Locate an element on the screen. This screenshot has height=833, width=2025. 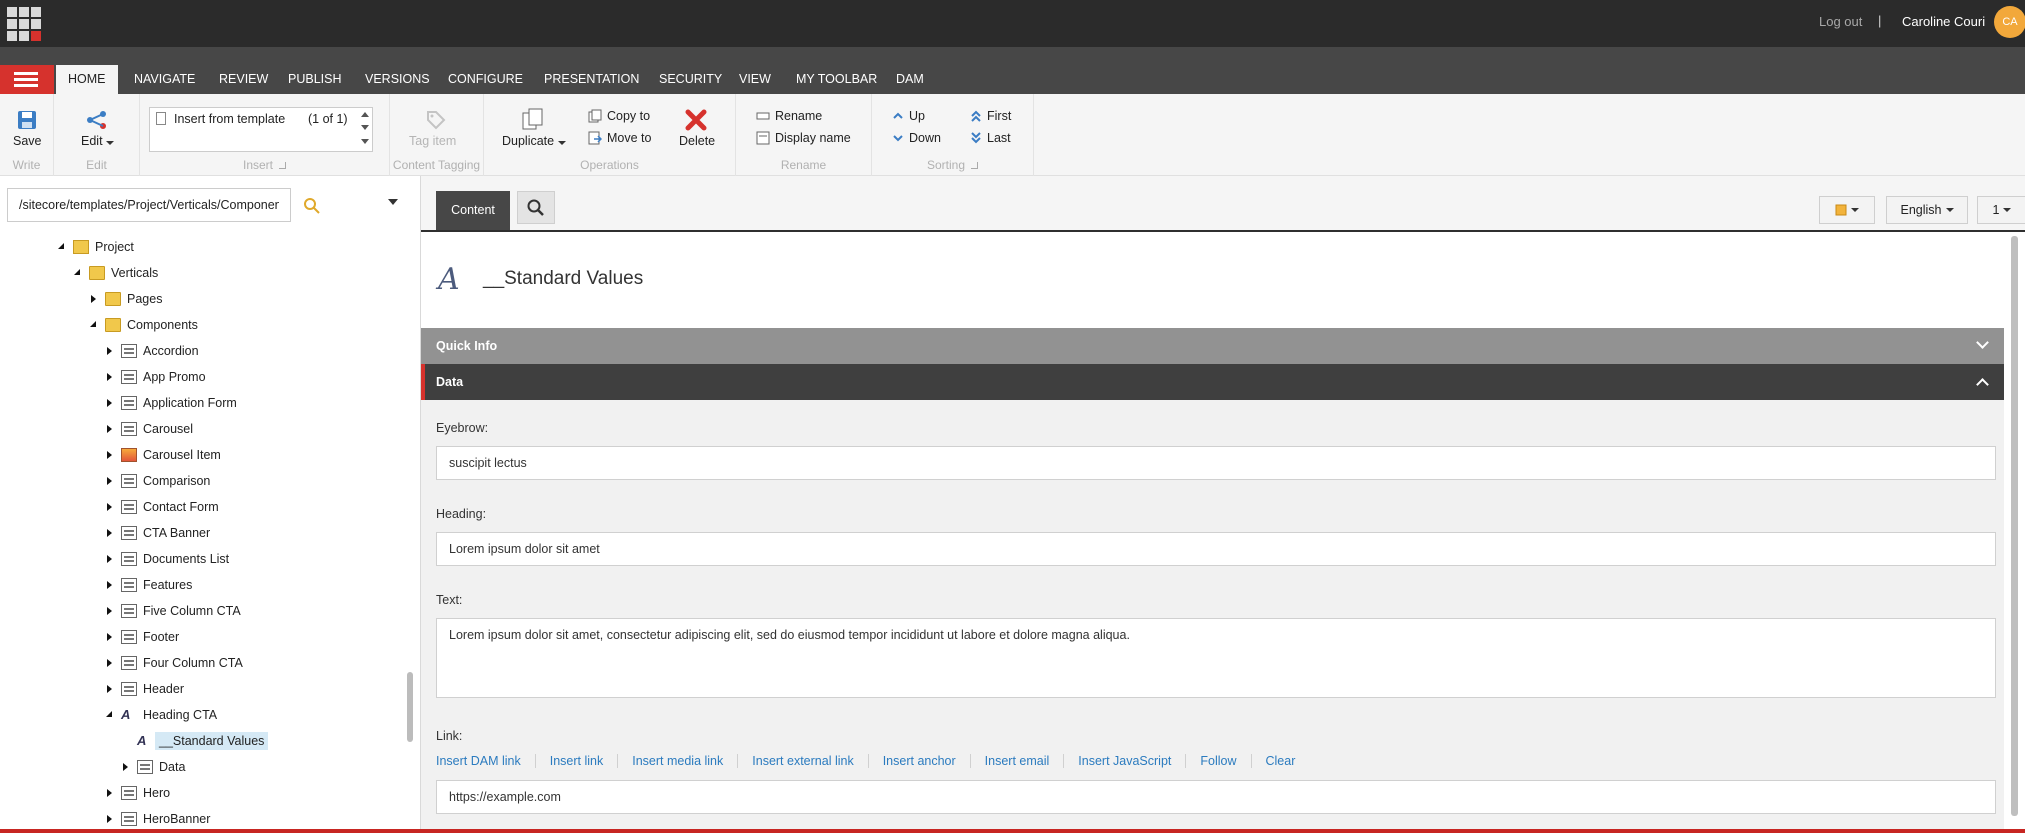
edit-button: Edit is located at coordinates (98, 141).